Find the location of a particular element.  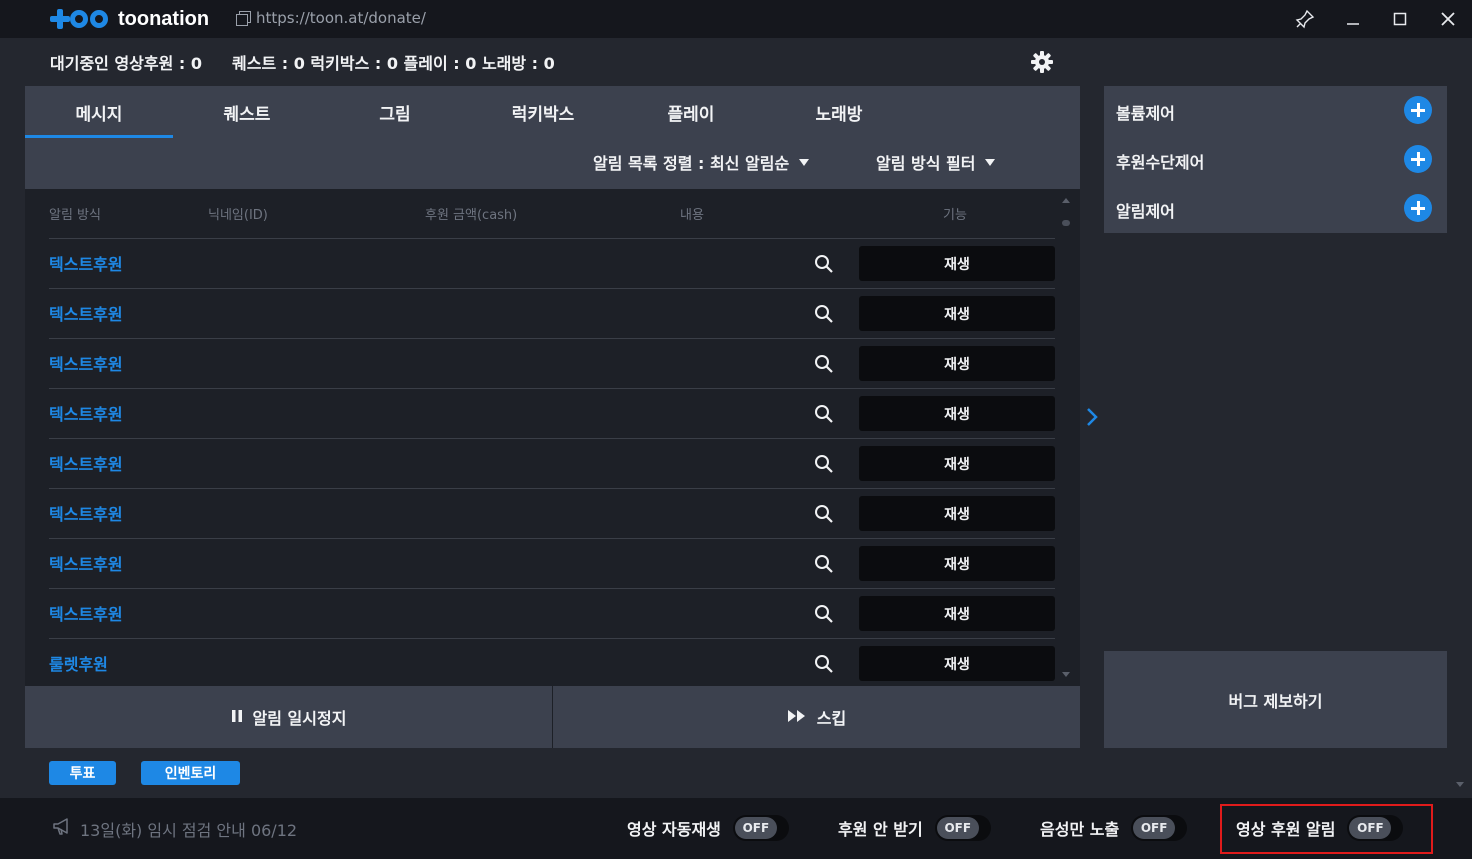

logo-icon is located at coordinates (81, 19).